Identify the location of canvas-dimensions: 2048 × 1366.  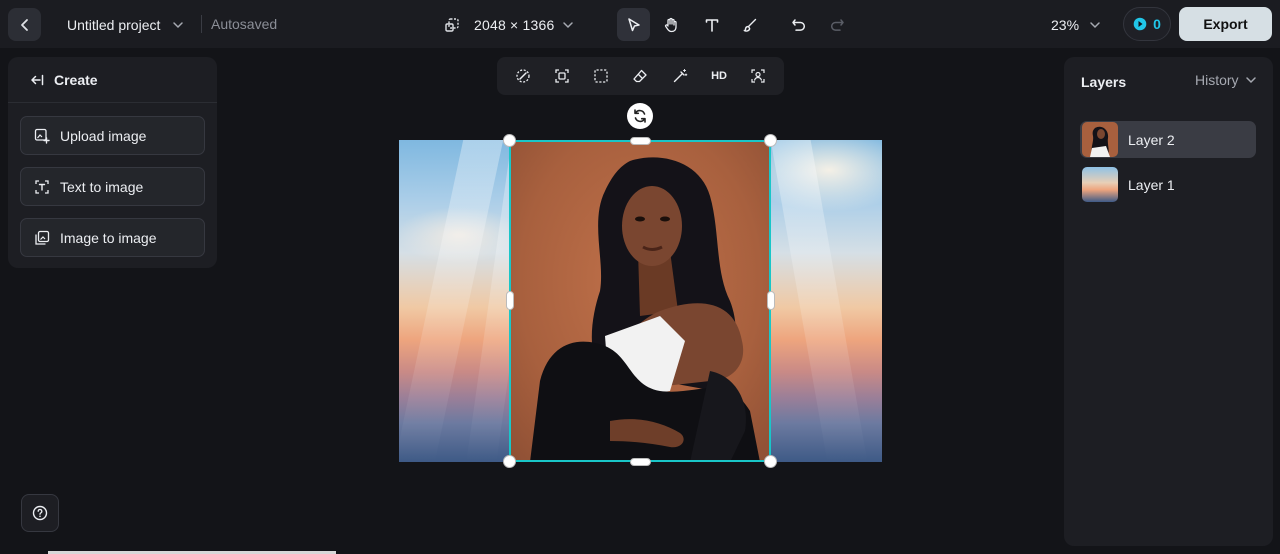
(514, 24).